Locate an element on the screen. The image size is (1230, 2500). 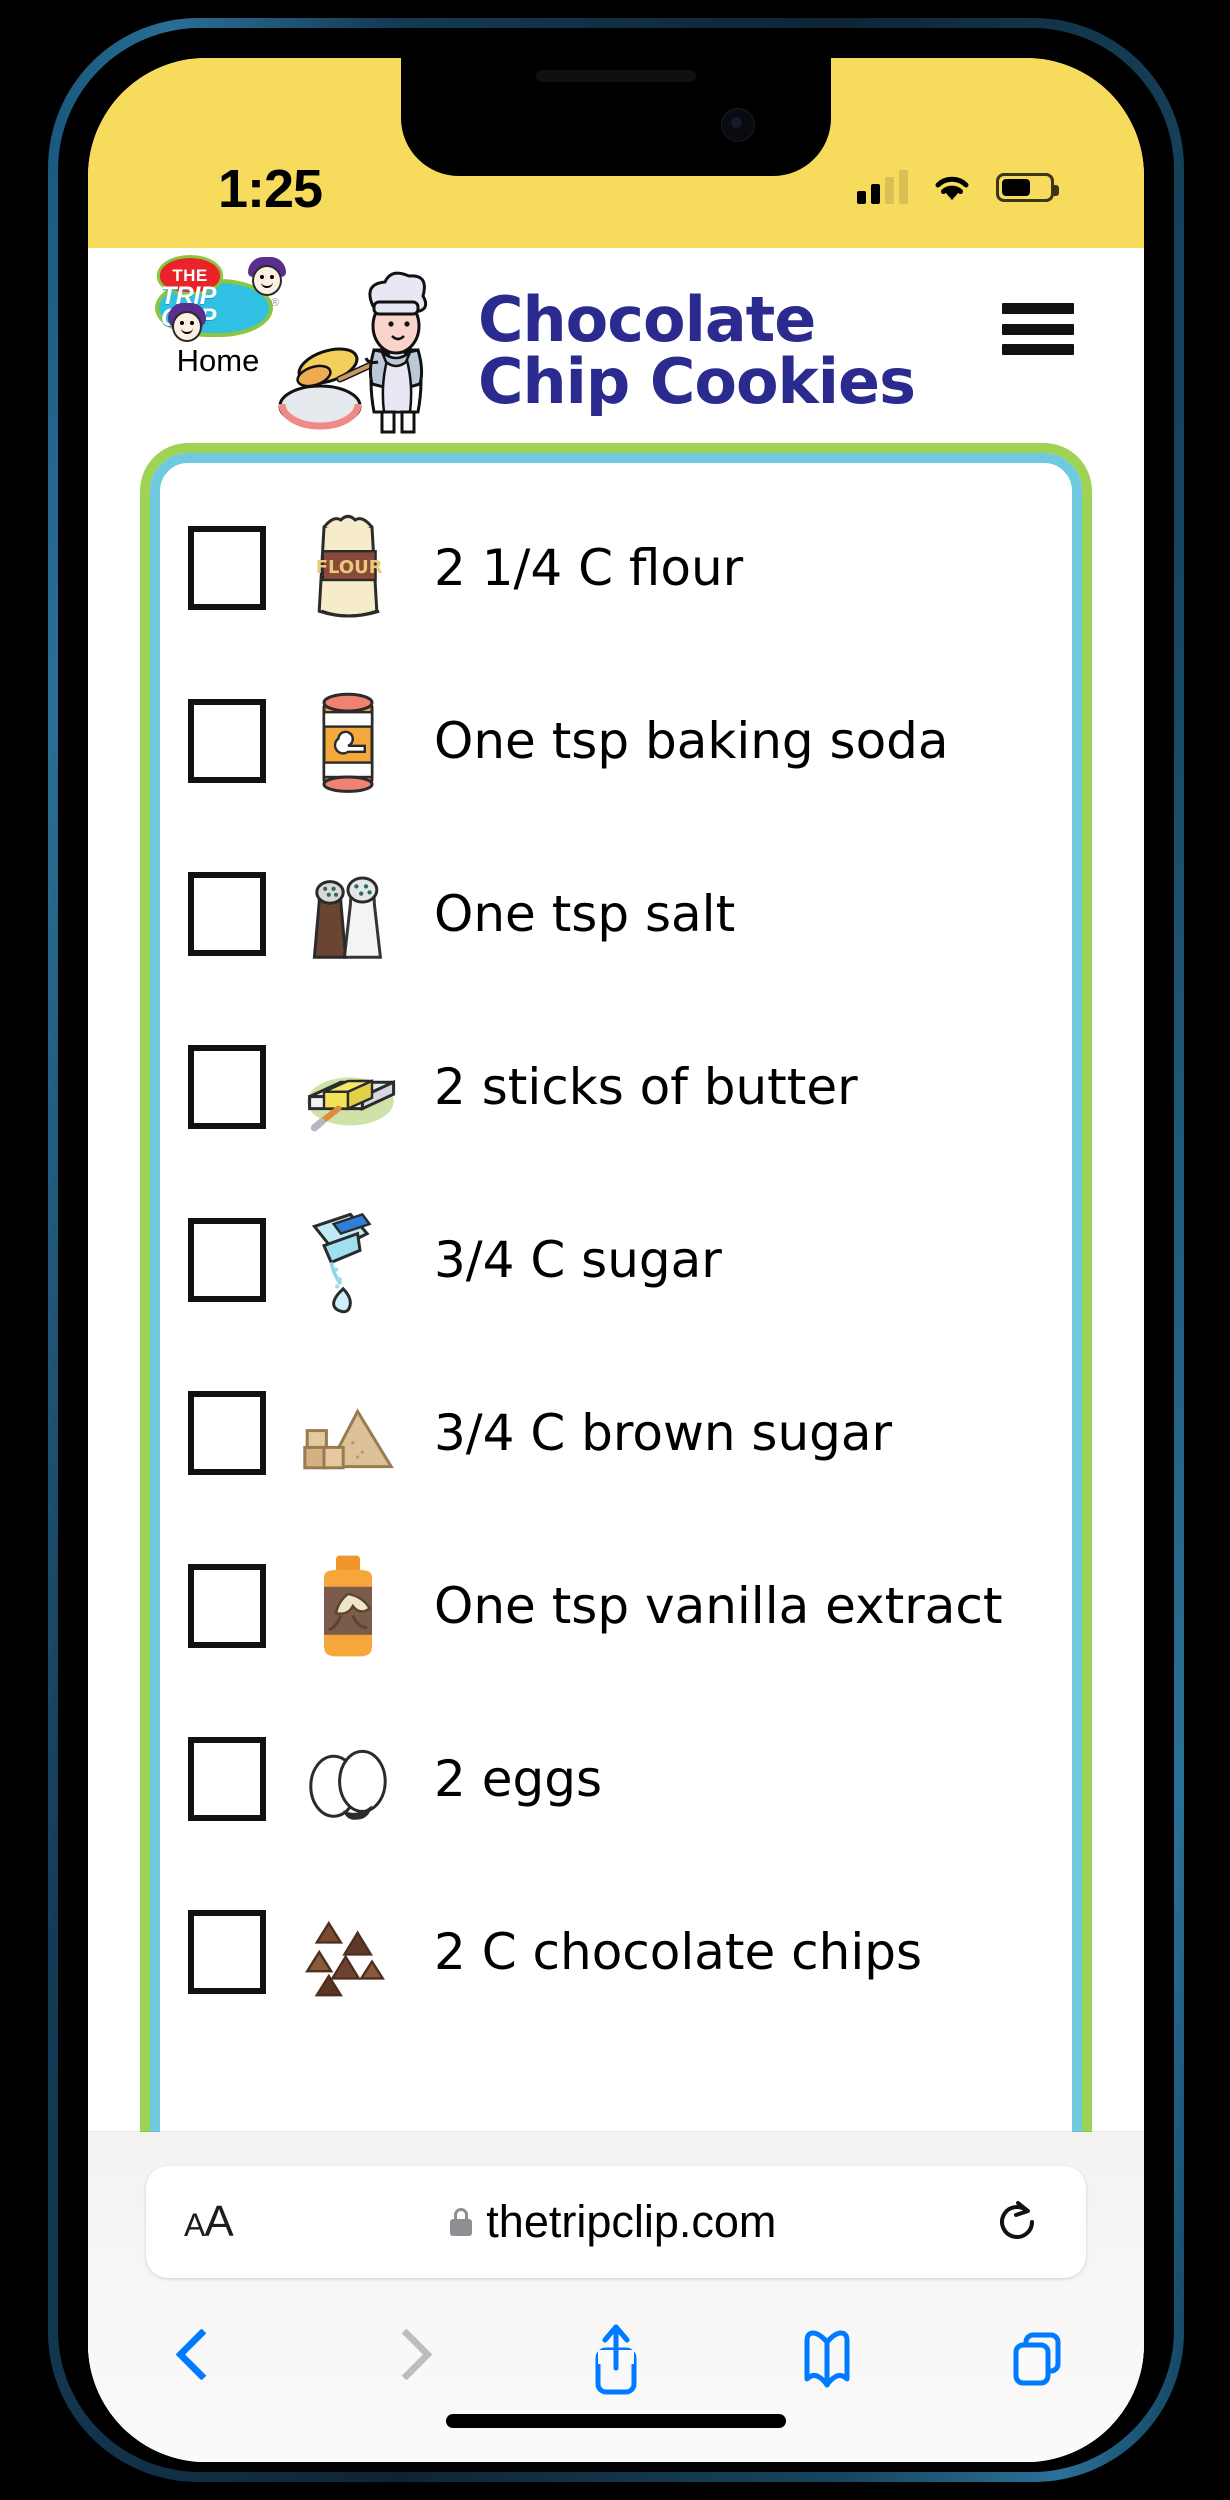
earpiece-speaker is located at coordinates (616, 76).